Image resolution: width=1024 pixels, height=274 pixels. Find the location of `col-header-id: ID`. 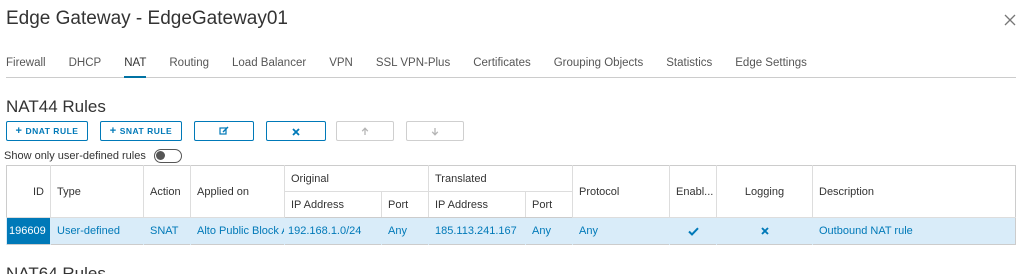

col-header-id: ID is located at coordinates (28, 191).